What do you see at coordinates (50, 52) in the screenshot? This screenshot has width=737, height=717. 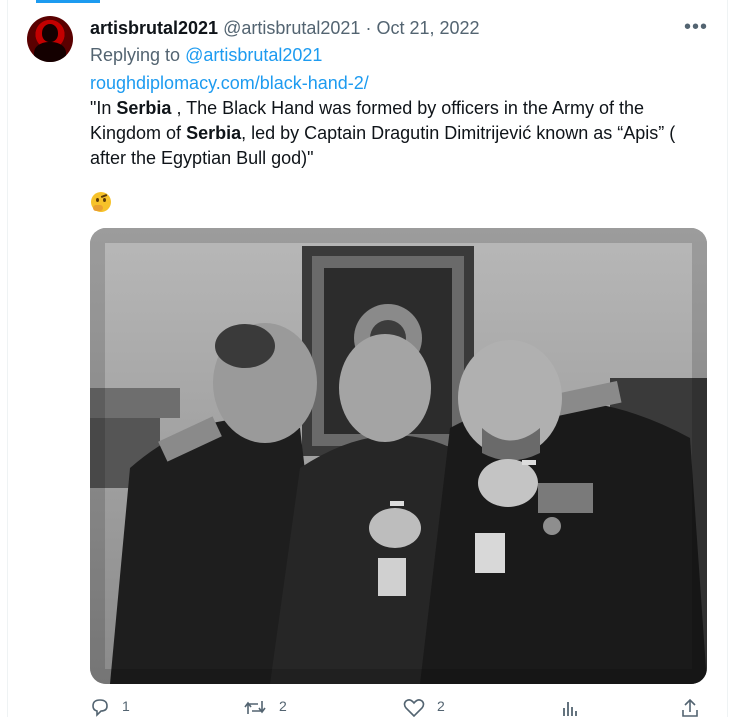 I see `avatar-figure-shoulders` at bounding box center [50, 52].